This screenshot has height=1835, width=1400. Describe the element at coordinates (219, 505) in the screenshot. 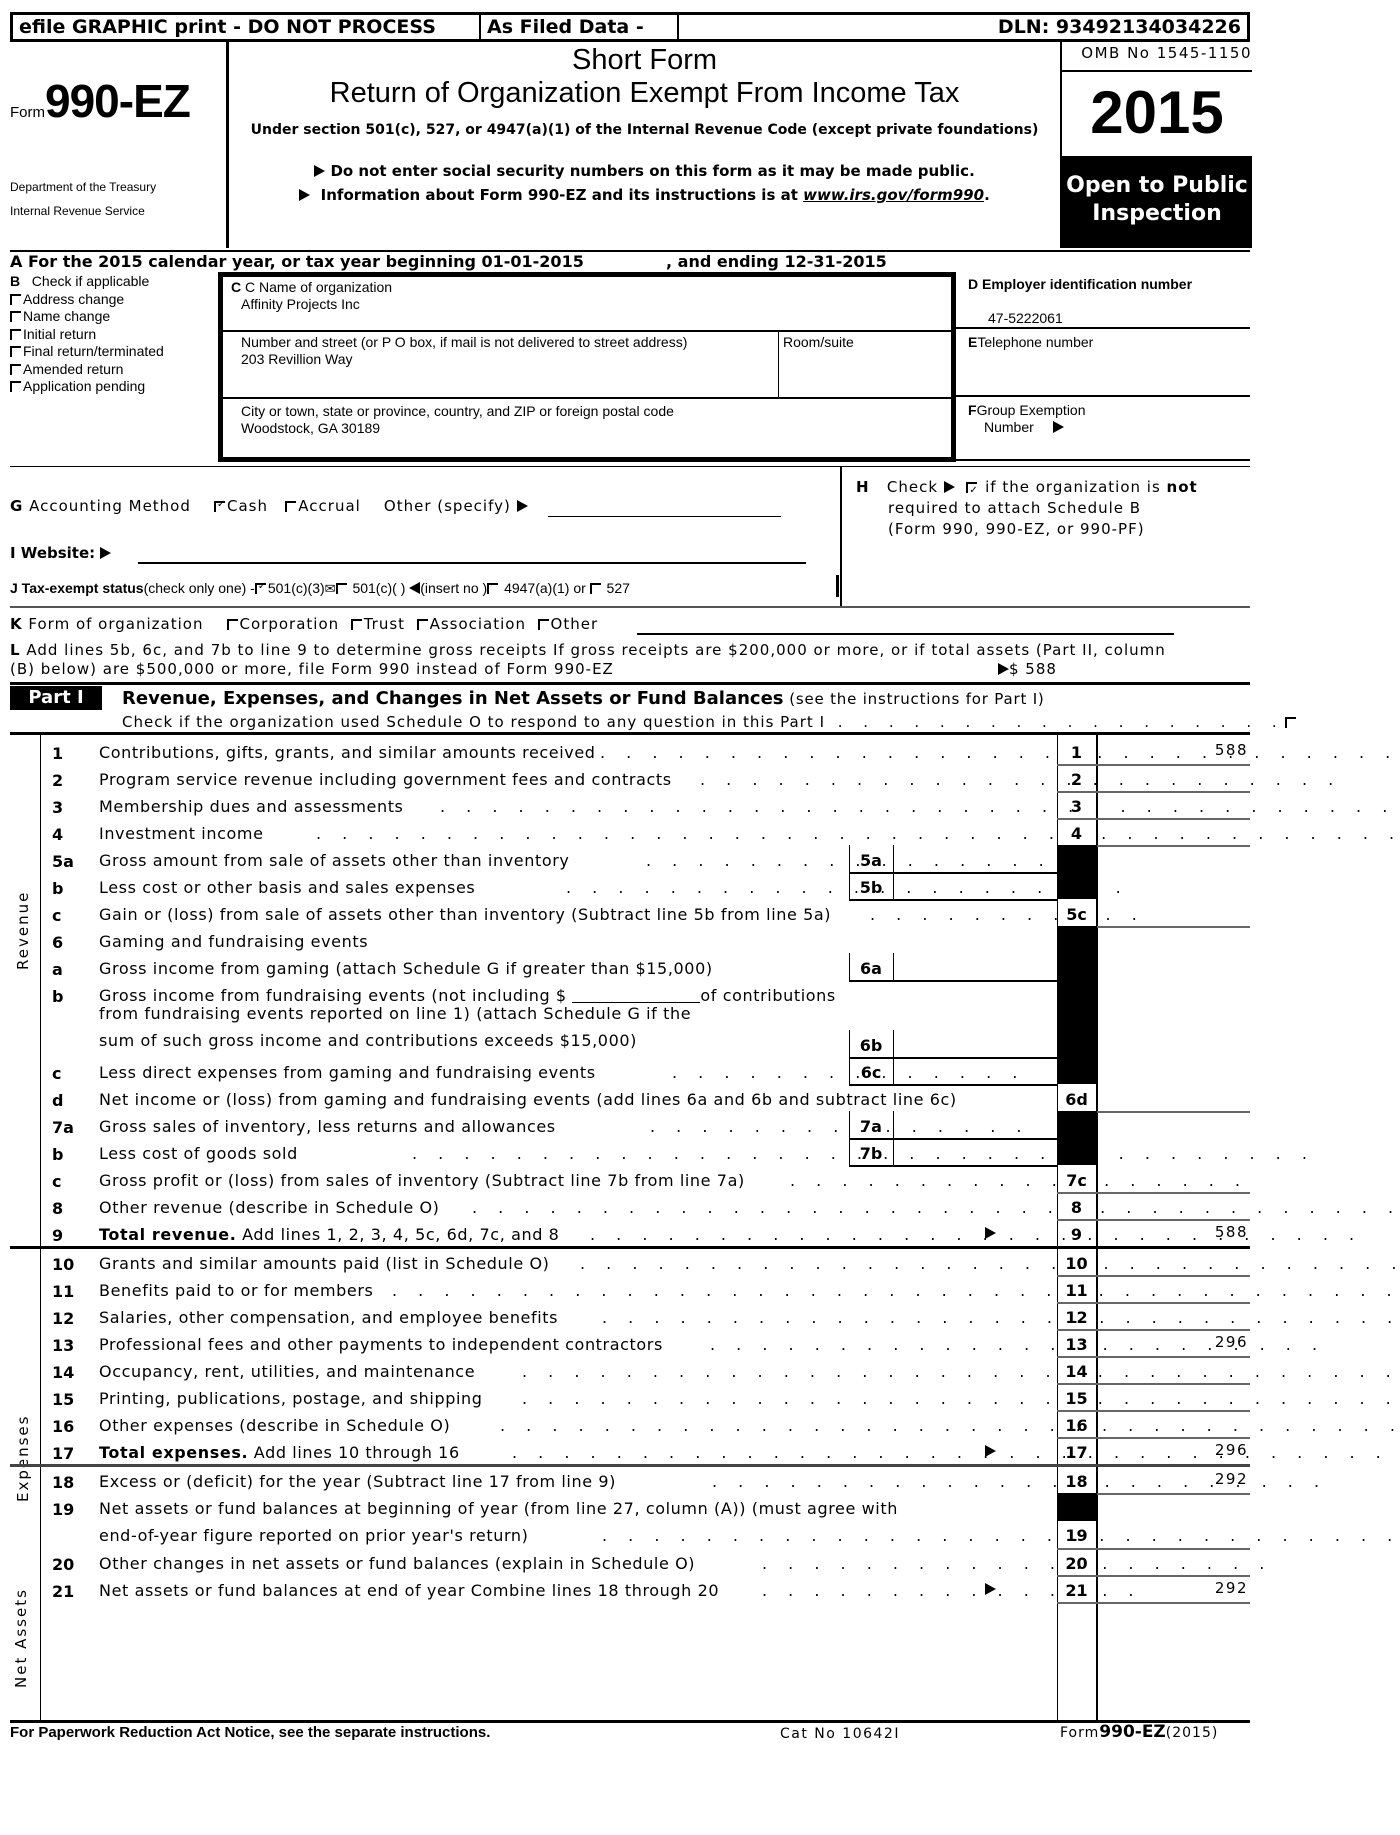

I see `checkbox-cash` at that location.